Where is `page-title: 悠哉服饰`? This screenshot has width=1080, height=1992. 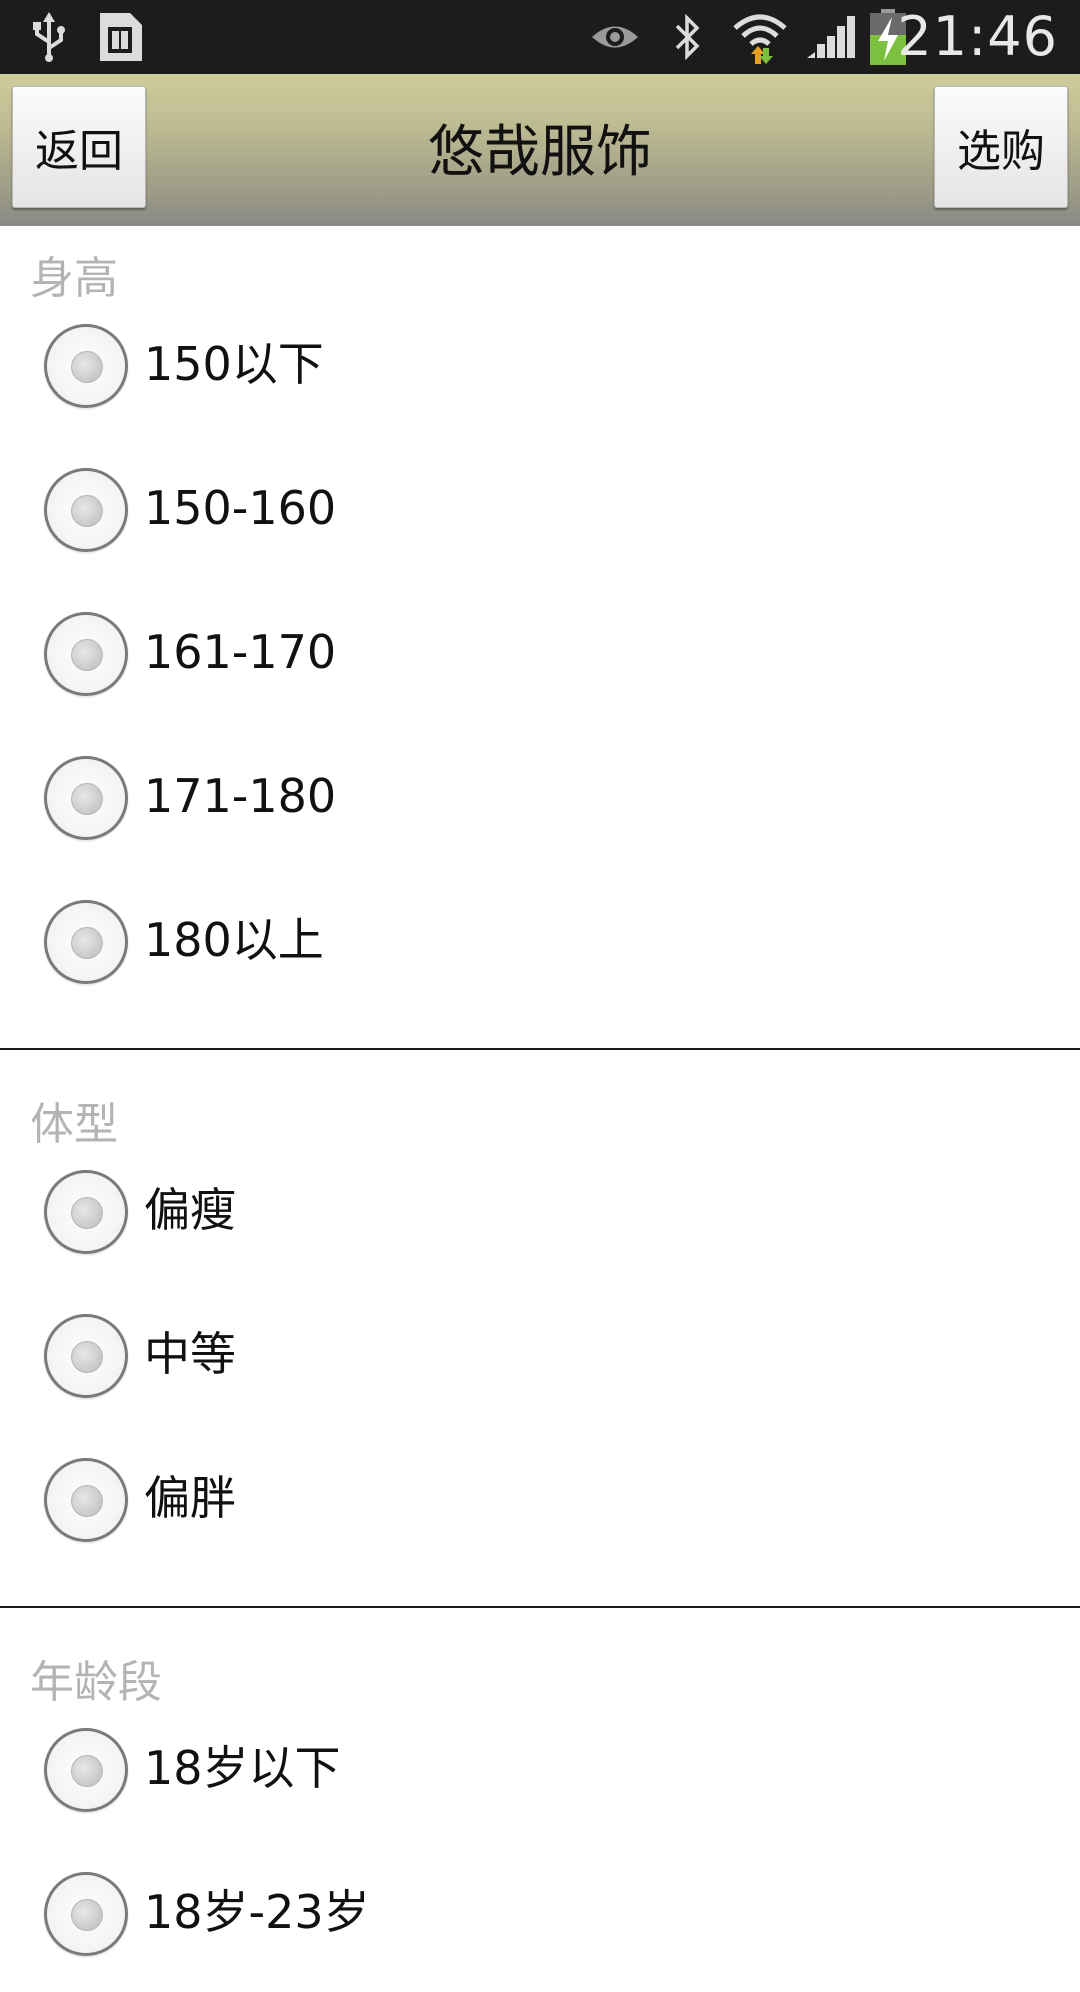
page-title: 悠哉服饰 is located at coordinates (540, 152).